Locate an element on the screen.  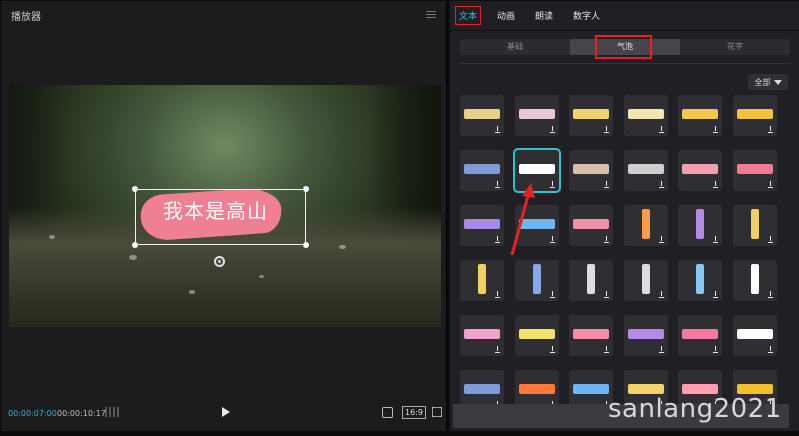
player-controls: 00:00:07:00 00:00:10:17 16:9 is located at coordinates (224, 413).